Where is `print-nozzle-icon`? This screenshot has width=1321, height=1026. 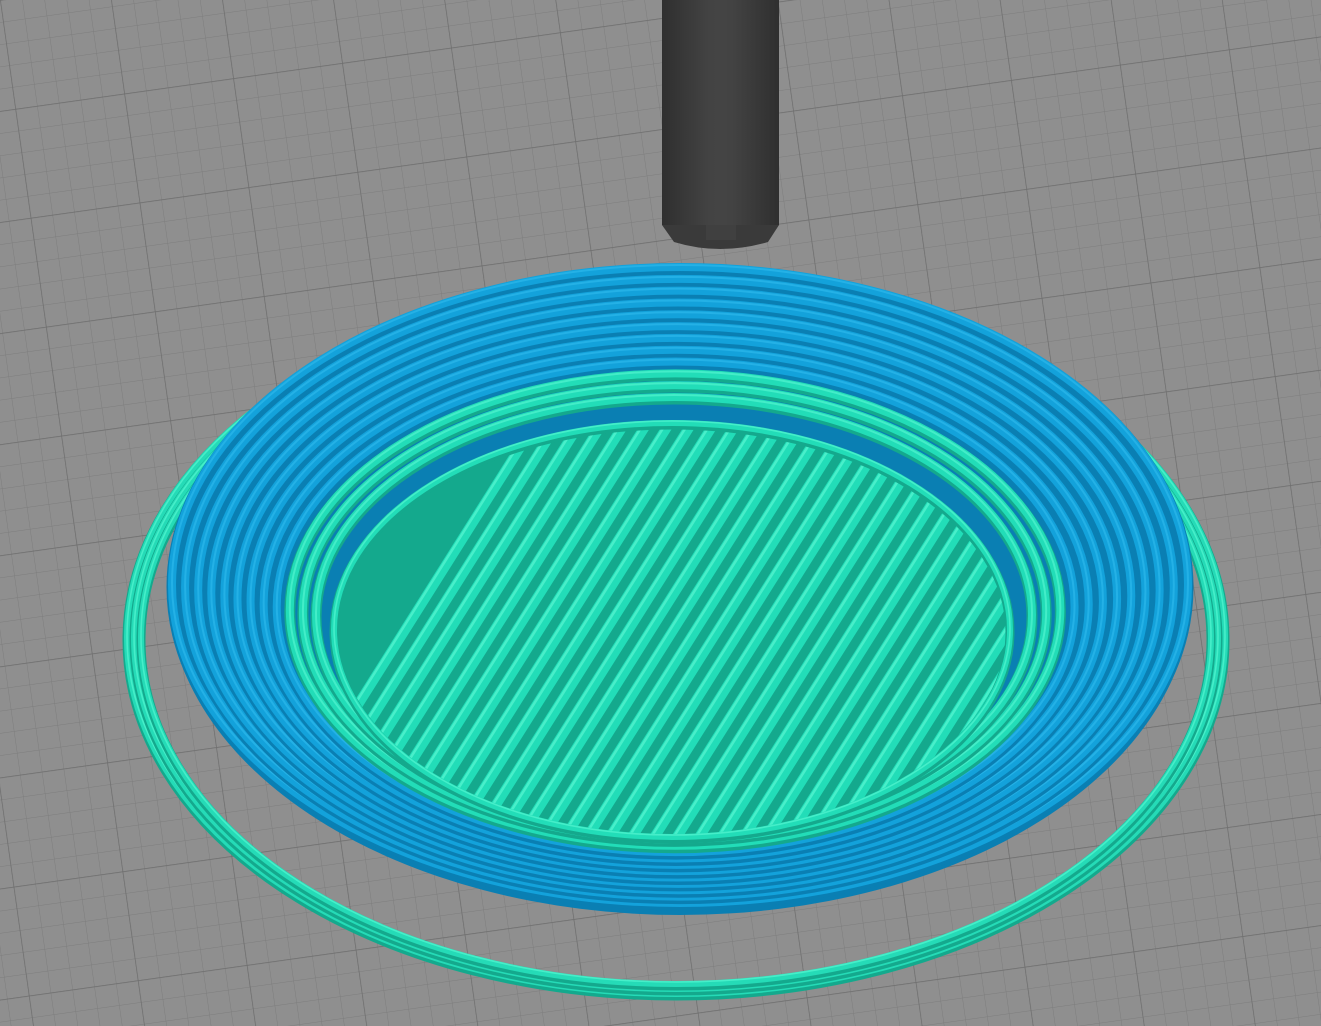 print-nozzle-icon is located at coordinates (720, 124).